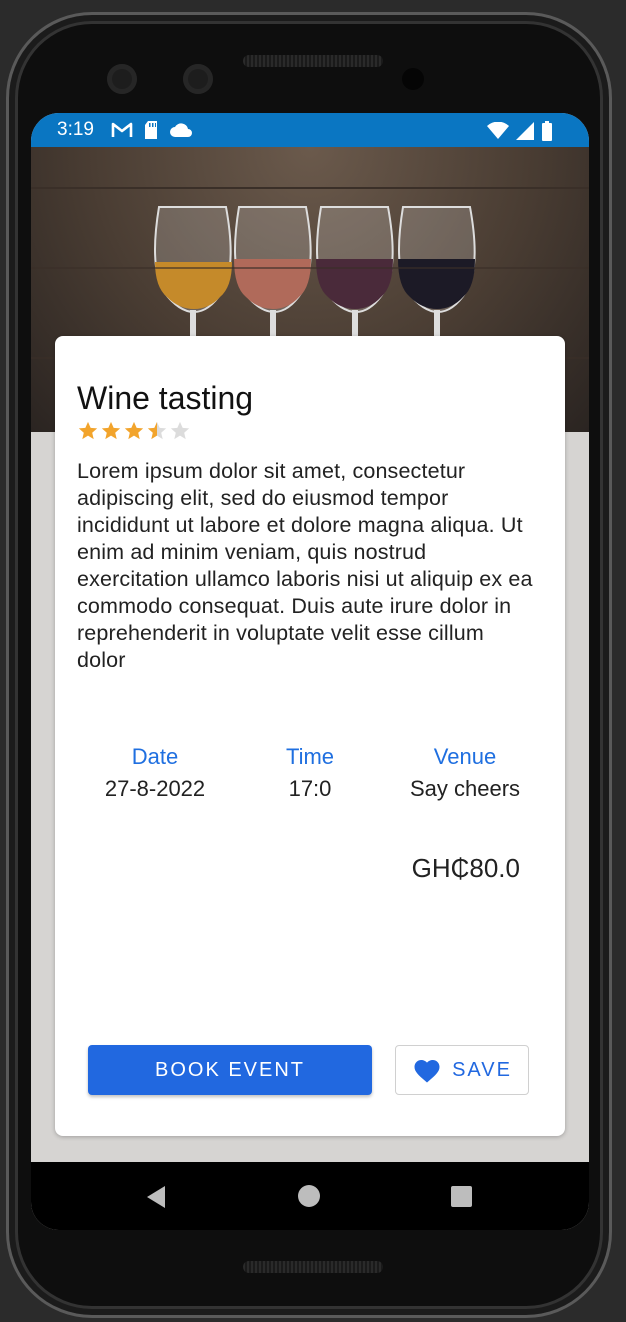 This screenshot has height=1322, width=626. I want to click on status-time: 3:19, so click(75, 129).